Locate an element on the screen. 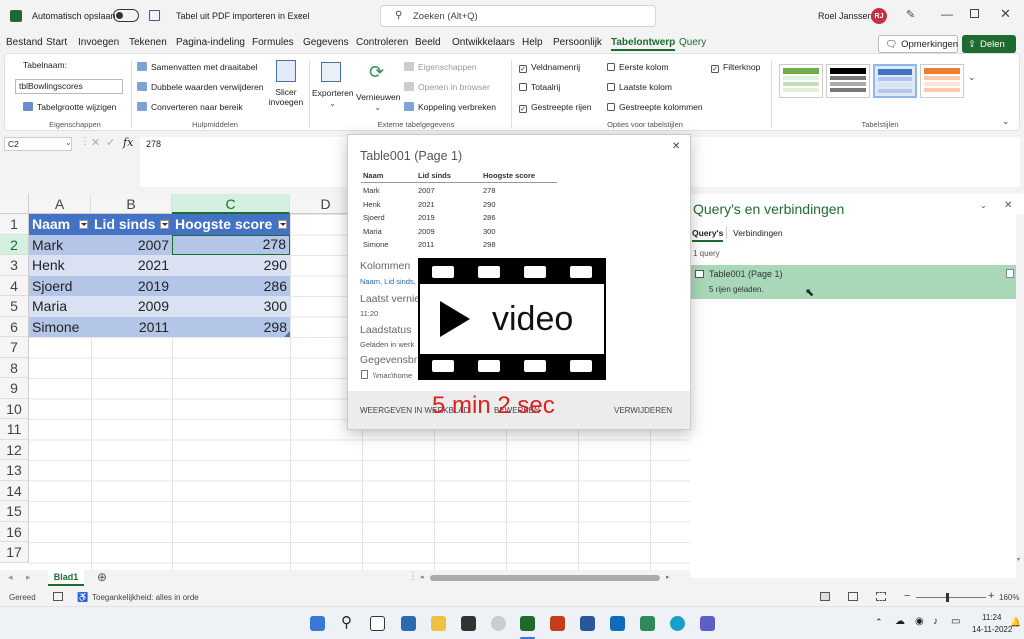 This screenshot has width=1024, height=639. row-header: 5 is located at coordinates (14, 306).